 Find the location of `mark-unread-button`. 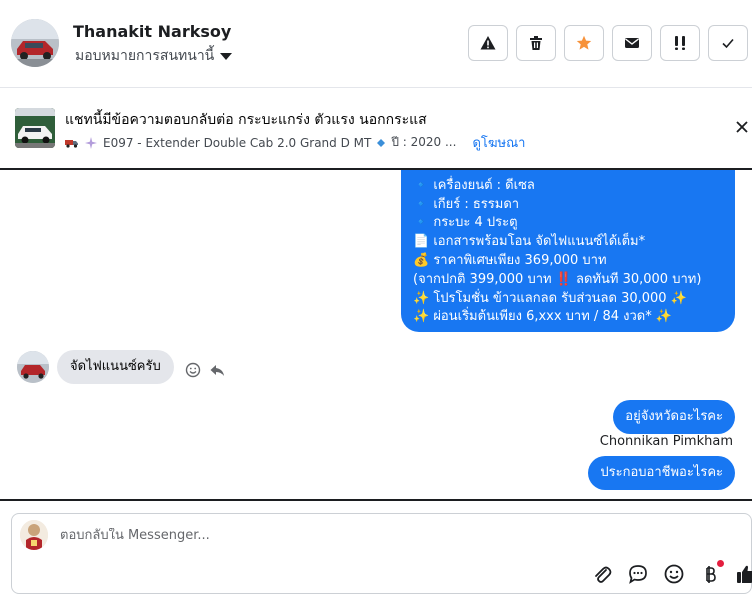

mark-unread-button is located at coordinates (632, 43).